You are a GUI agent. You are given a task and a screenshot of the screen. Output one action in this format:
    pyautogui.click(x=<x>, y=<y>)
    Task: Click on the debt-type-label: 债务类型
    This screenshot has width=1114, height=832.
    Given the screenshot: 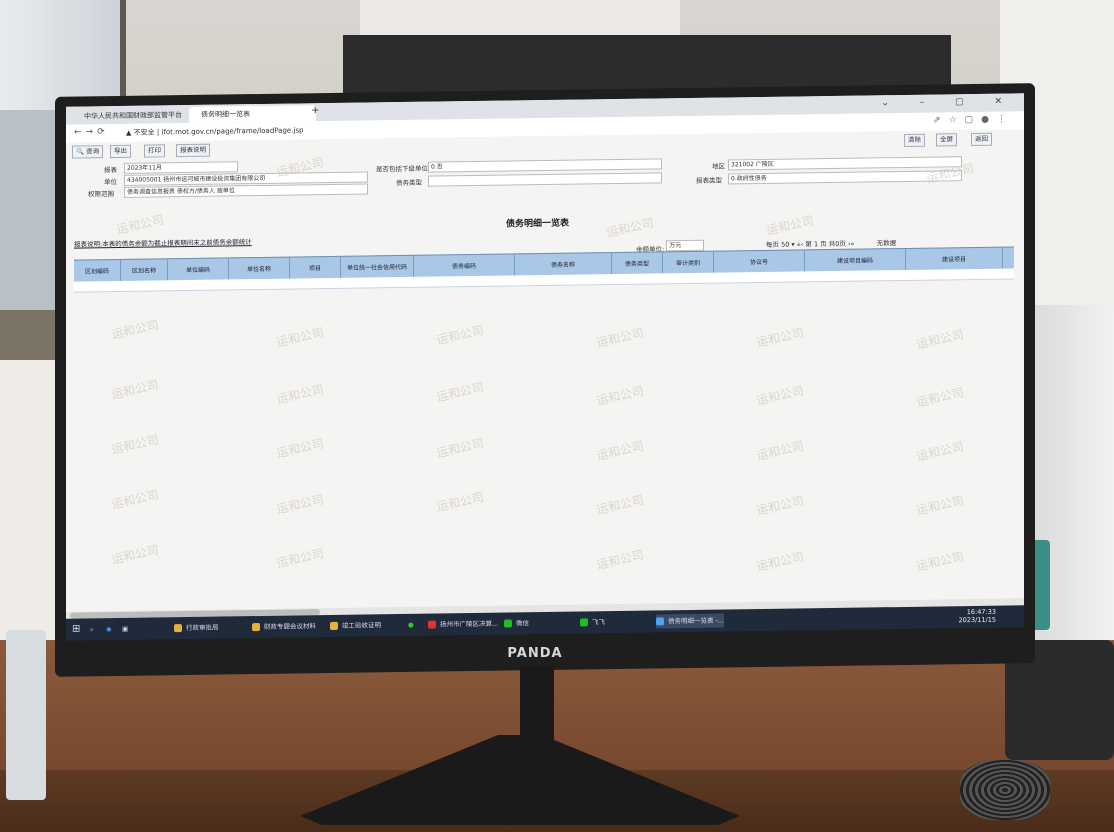 What is the action you would take?
    pyautogui.click(x=409, y=183)
    